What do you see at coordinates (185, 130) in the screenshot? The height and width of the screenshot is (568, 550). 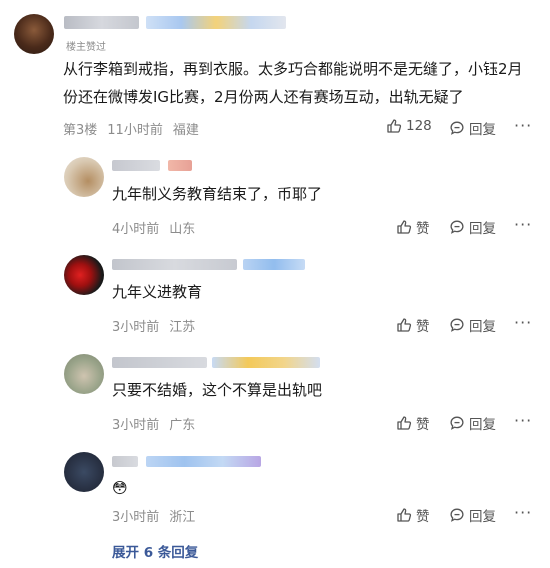 I see `ip-location: 福建` at bounding box center [185, 130].